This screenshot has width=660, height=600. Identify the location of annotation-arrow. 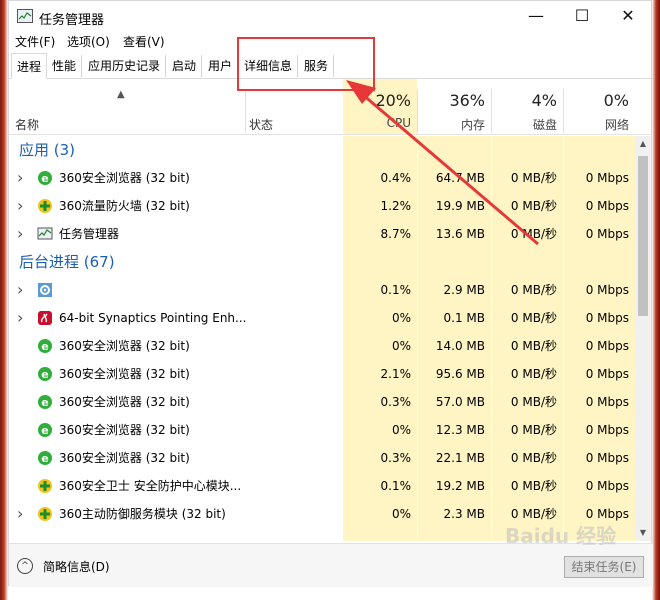
(442, 163).